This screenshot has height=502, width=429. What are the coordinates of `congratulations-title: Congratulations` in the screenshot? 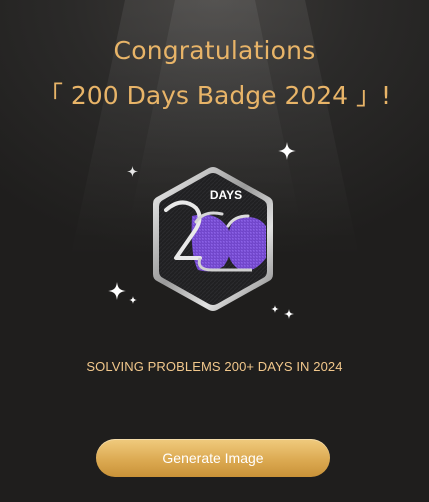 It's located at (214, 50).